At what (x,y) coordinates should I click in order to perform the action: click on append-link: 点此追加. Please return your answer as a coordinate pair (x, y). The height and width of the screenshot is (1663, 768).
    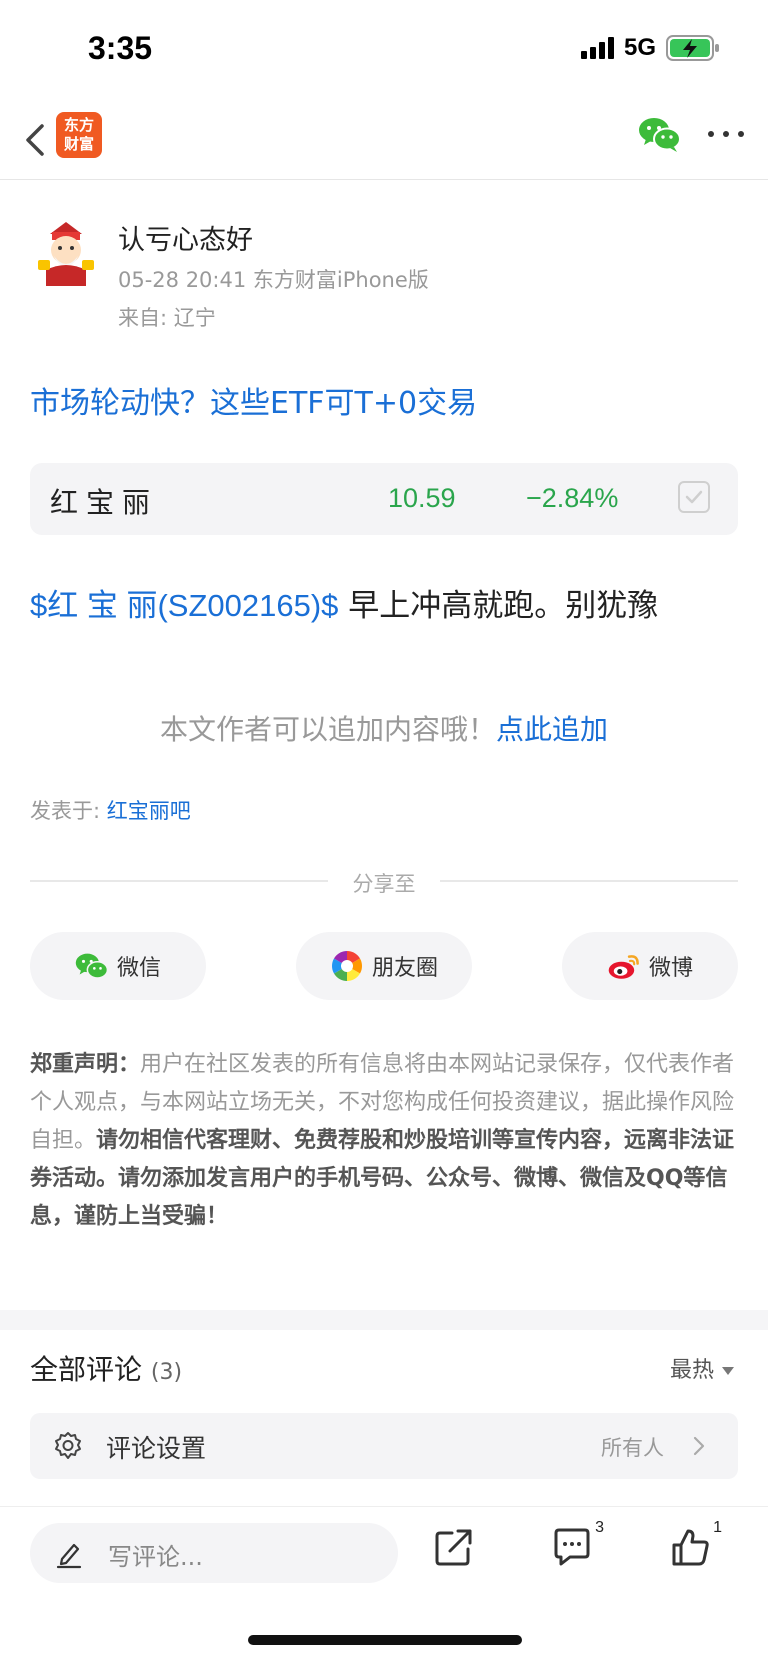
    Looking at the image, I should click on (552, 729).